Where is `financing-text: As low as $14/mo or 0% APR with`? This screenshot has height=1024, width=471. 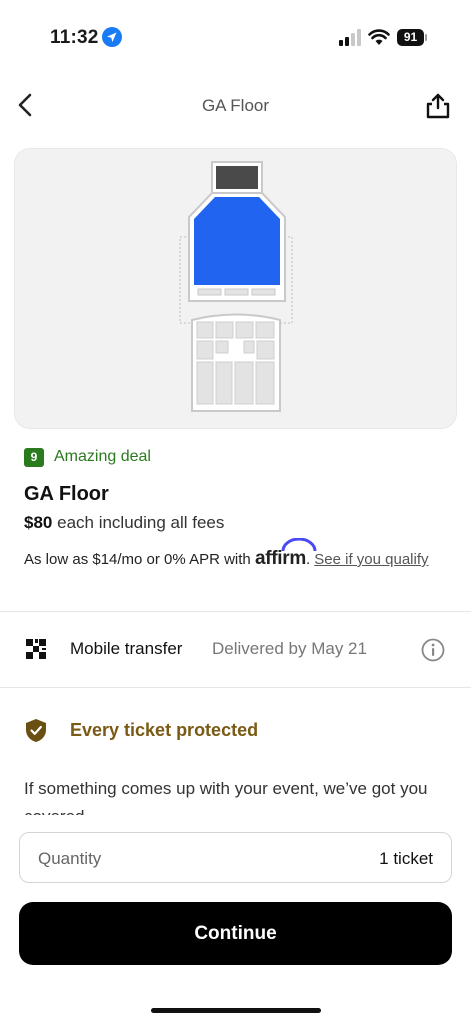 financing-text: As low as $14/mo or 0% APR with is located at coordinates (137, 559).